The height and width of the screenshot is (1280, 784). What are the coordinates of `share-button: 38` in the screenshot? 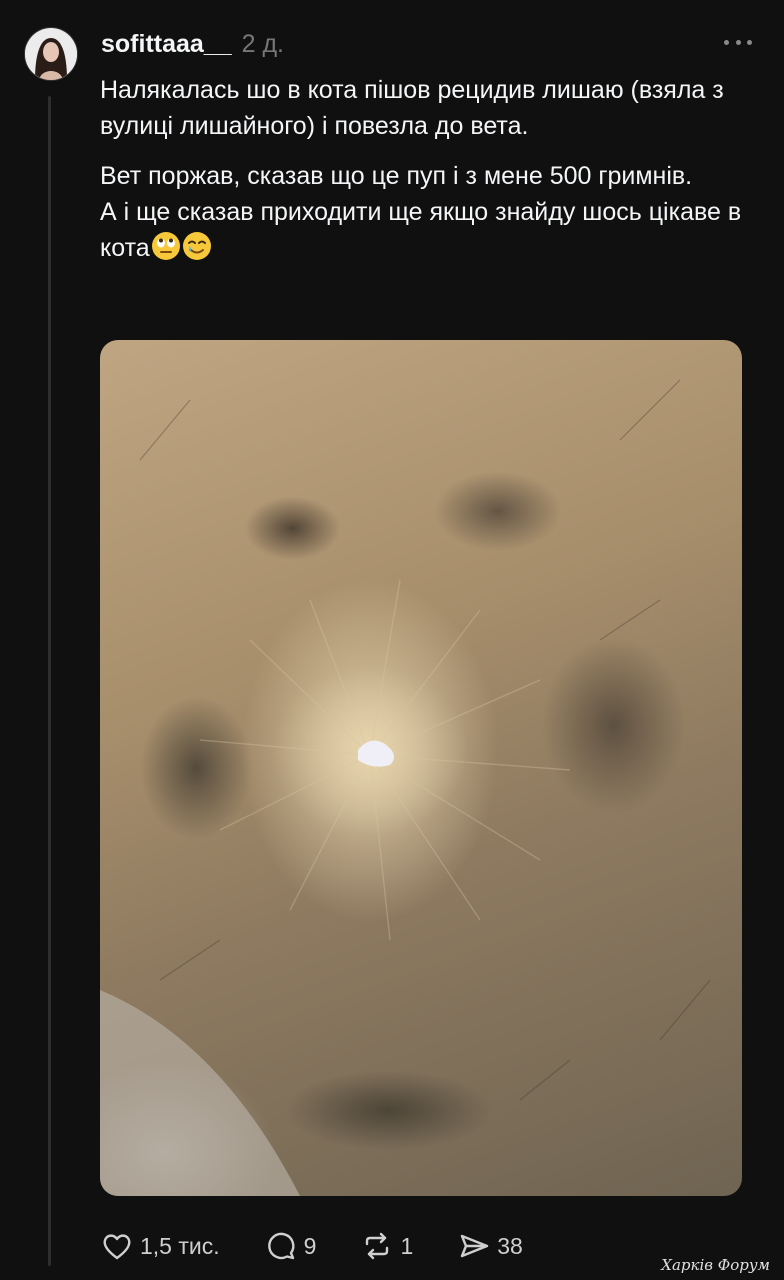 It's located at (490, 1246).